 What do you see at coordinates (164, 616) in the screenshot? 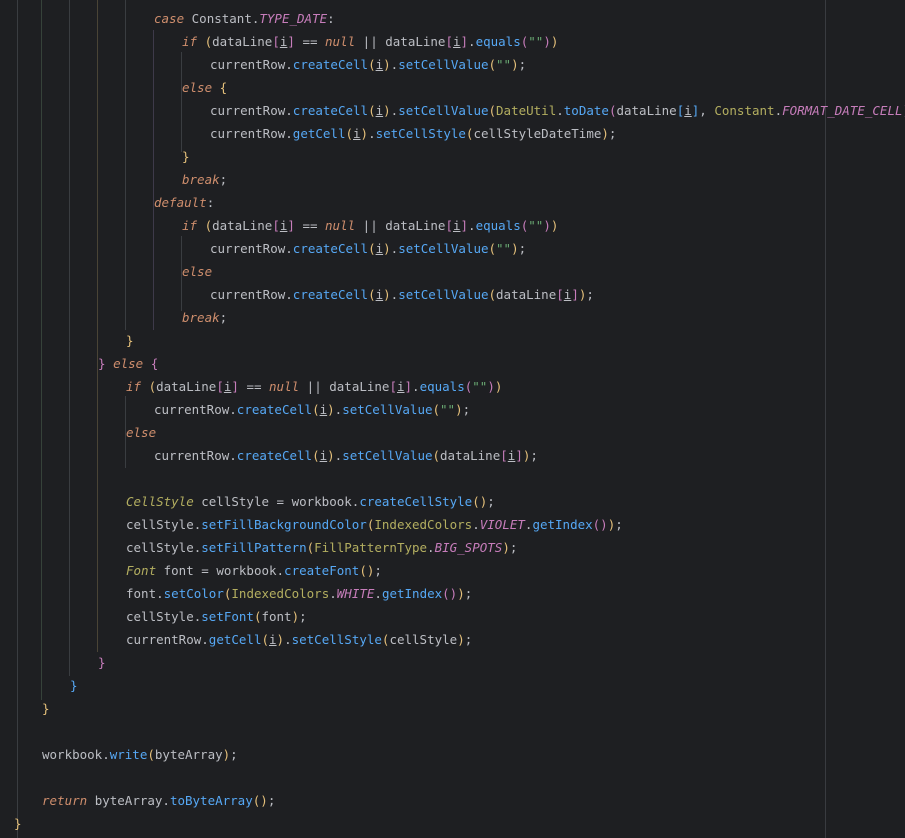
I see `code-token: cellStyle.` at bounding box center [164, 616].